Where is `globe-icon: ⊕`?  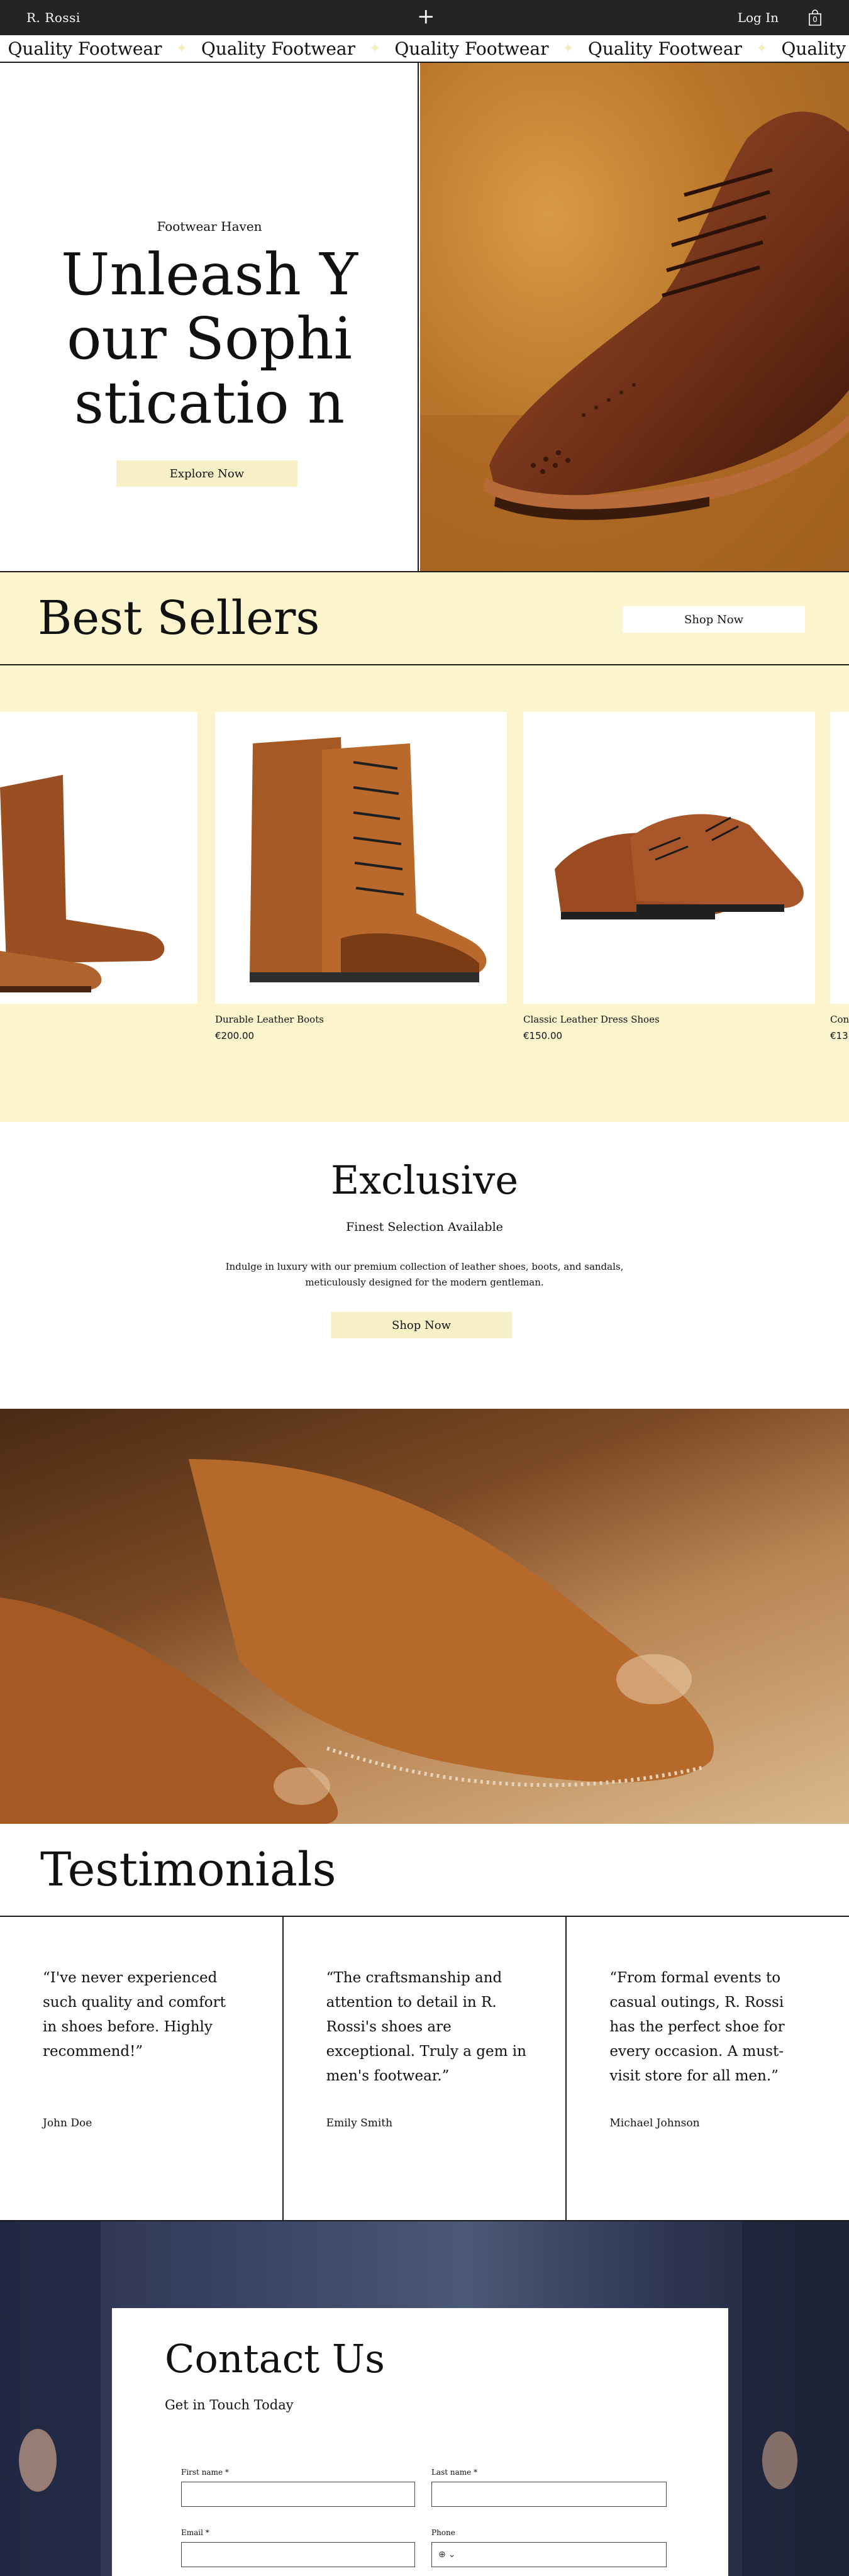 globe-icon: ⊕ is located at coordinates (442, 2555).